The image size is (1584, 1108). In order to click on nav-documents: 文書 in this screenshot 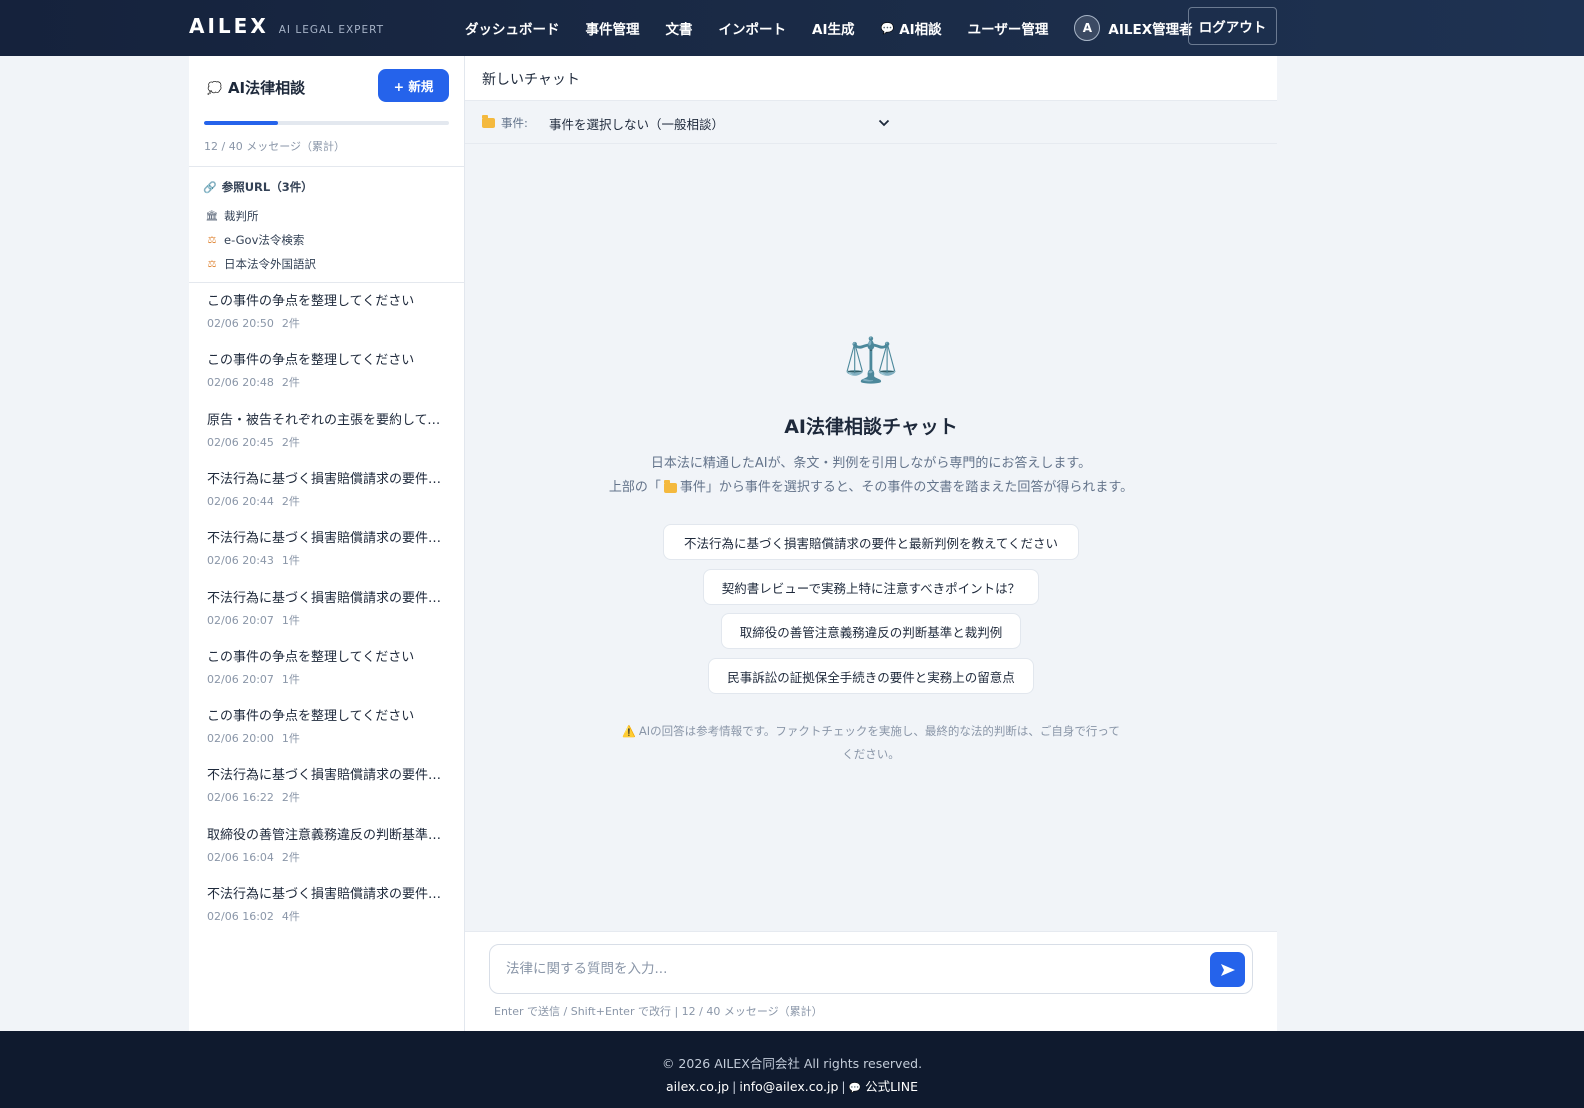, I will do `click(679, 28)`.